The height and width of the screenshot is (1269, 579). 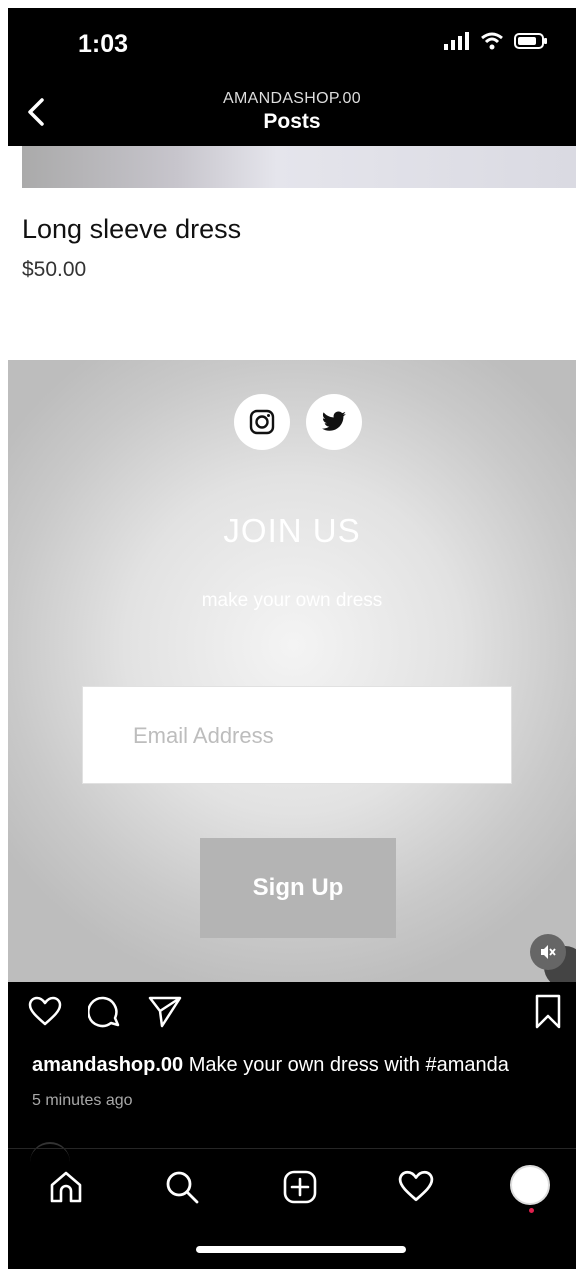 I want to click on tab-new-post, so click(x=300, y=1187).